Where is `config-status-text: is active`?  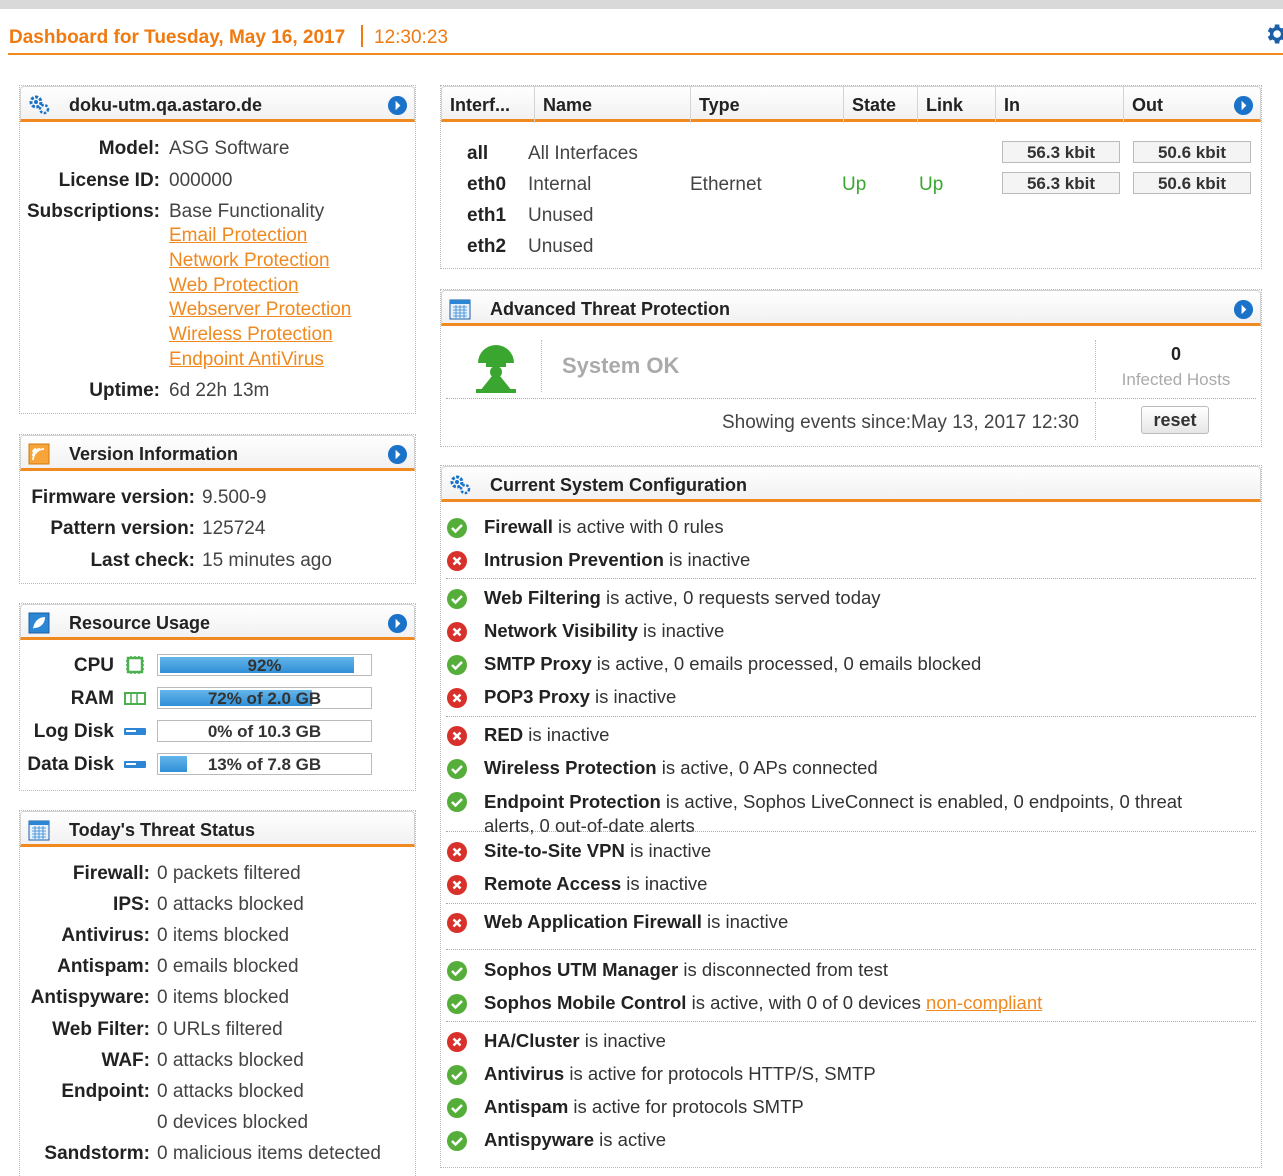
config-status-text: is active is located at coordinates (630, 1139).